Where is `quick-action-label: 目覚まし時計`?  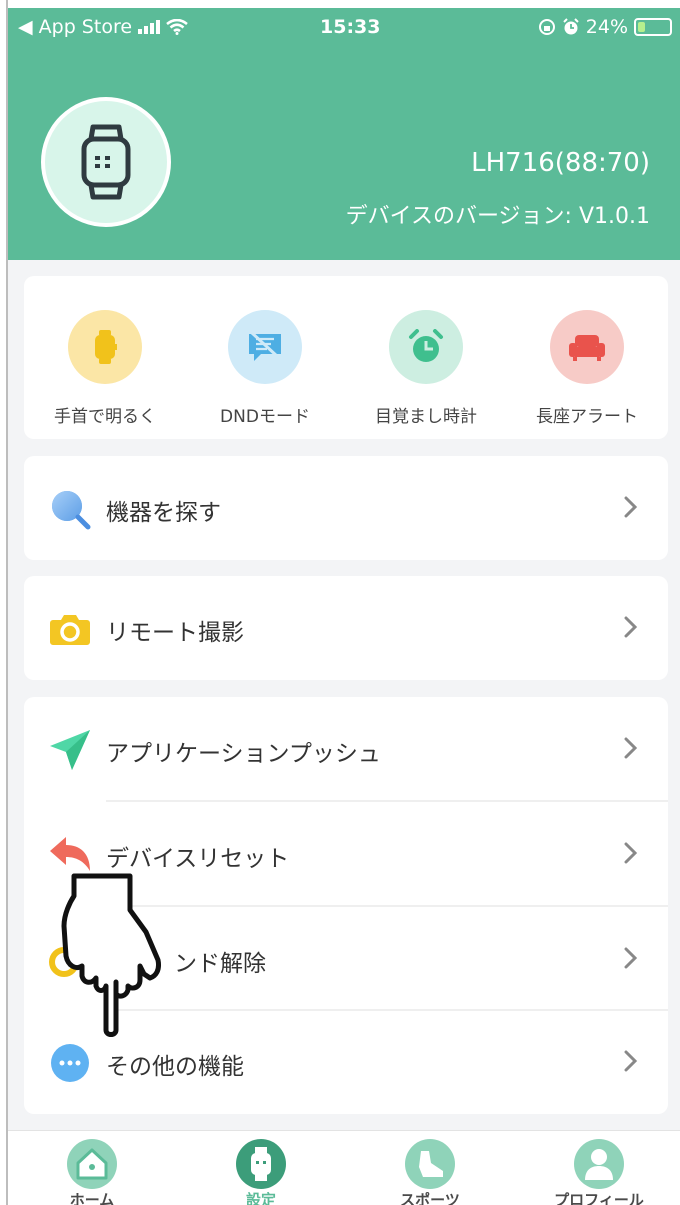
quick-action-label: 目覚まし時計 is located at coordinates (426, 417).